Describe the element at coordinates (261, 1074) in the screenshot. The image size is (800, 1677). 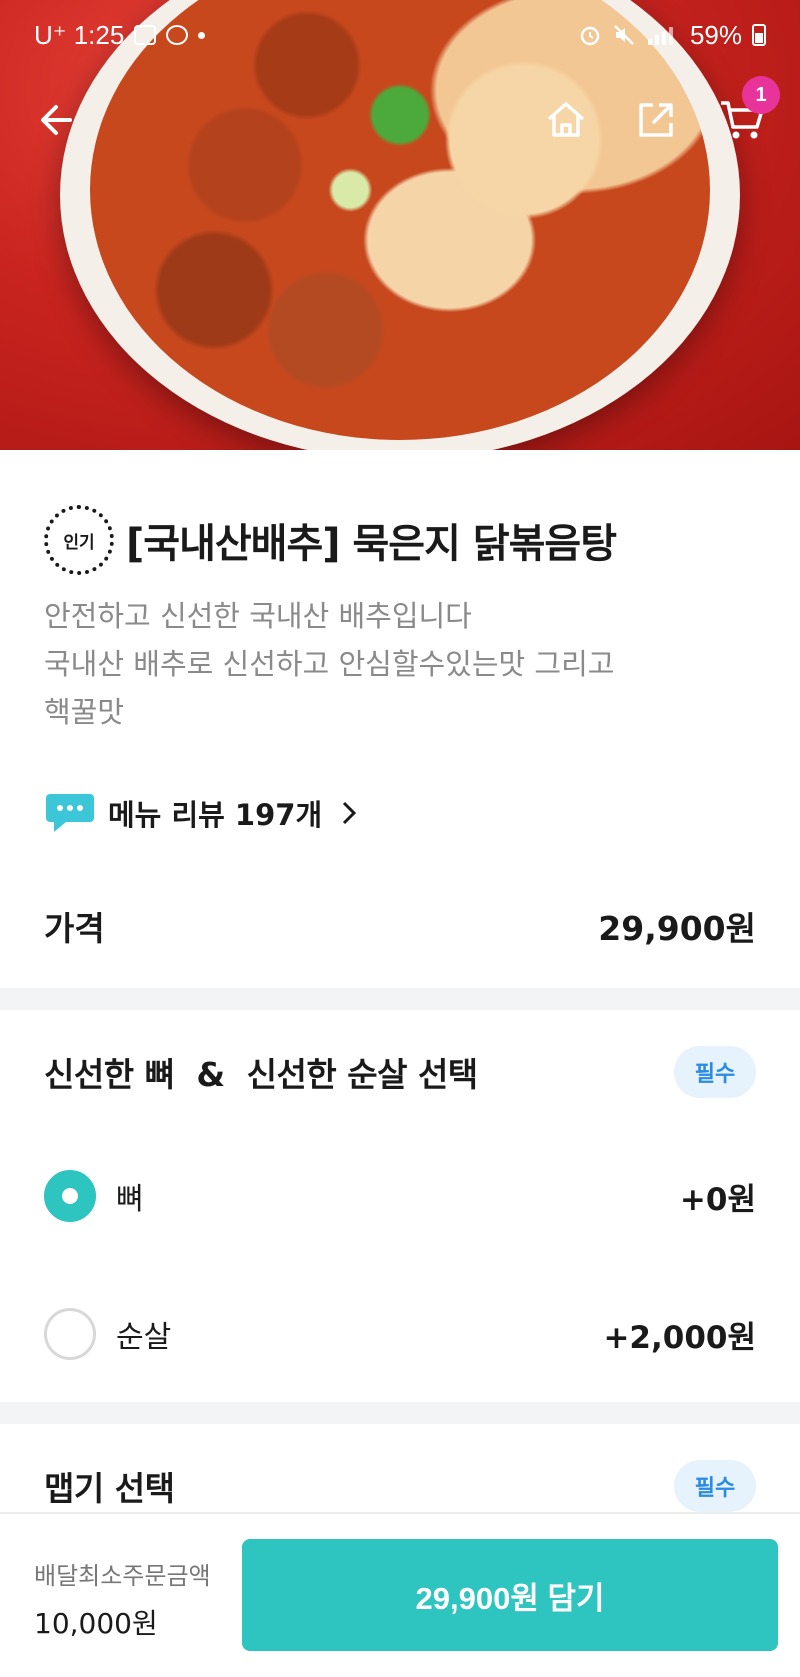
I see `section-title: 신선한 뼈 & 신선한 순살 선택` at that location.